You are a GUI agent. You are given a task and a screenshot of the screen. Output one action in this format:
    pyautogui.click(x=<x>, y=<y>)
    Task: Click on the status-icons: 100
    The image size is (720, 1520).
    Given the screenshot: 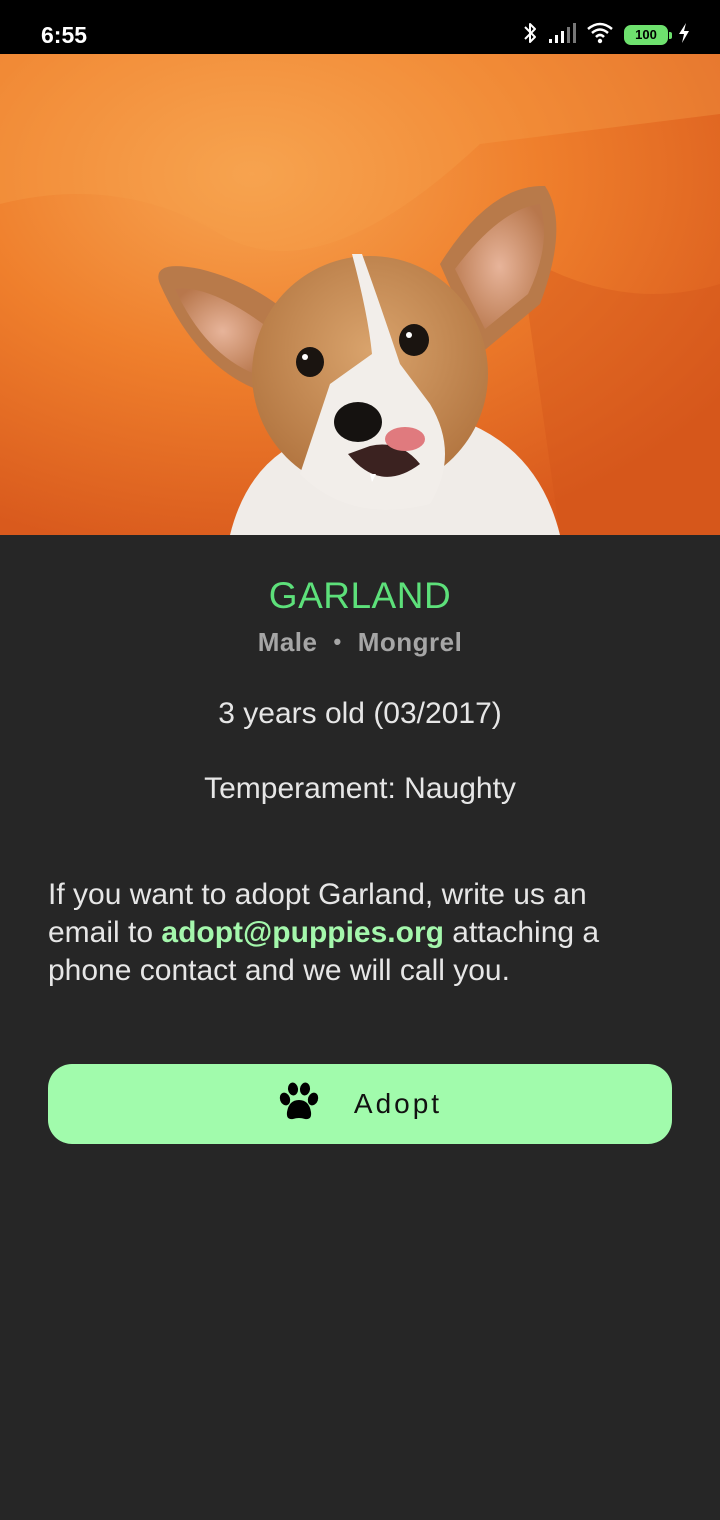 What is the action you would take?
    pyautogui.click(x=606, y=35)
    